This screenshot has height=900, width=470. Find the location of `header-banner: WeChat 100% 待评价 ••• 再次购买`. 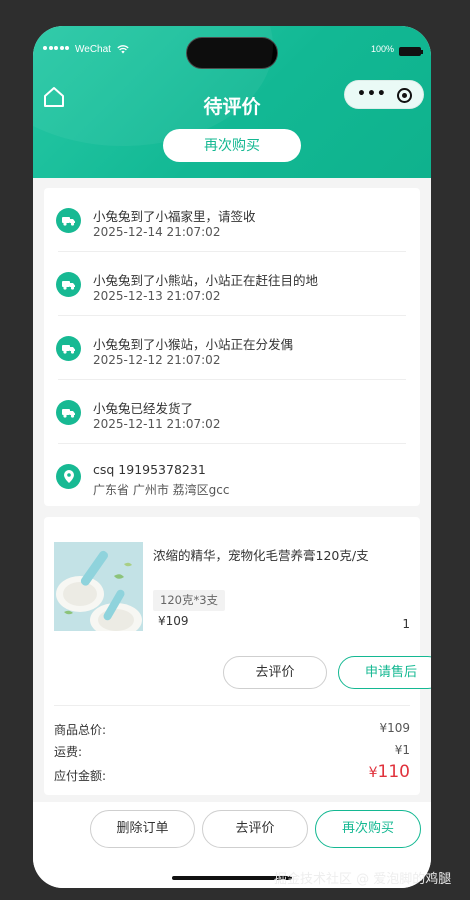

header-banner: WeChat 100% 待评价 ••• 再次购买 is located at coordinates (232, 102).